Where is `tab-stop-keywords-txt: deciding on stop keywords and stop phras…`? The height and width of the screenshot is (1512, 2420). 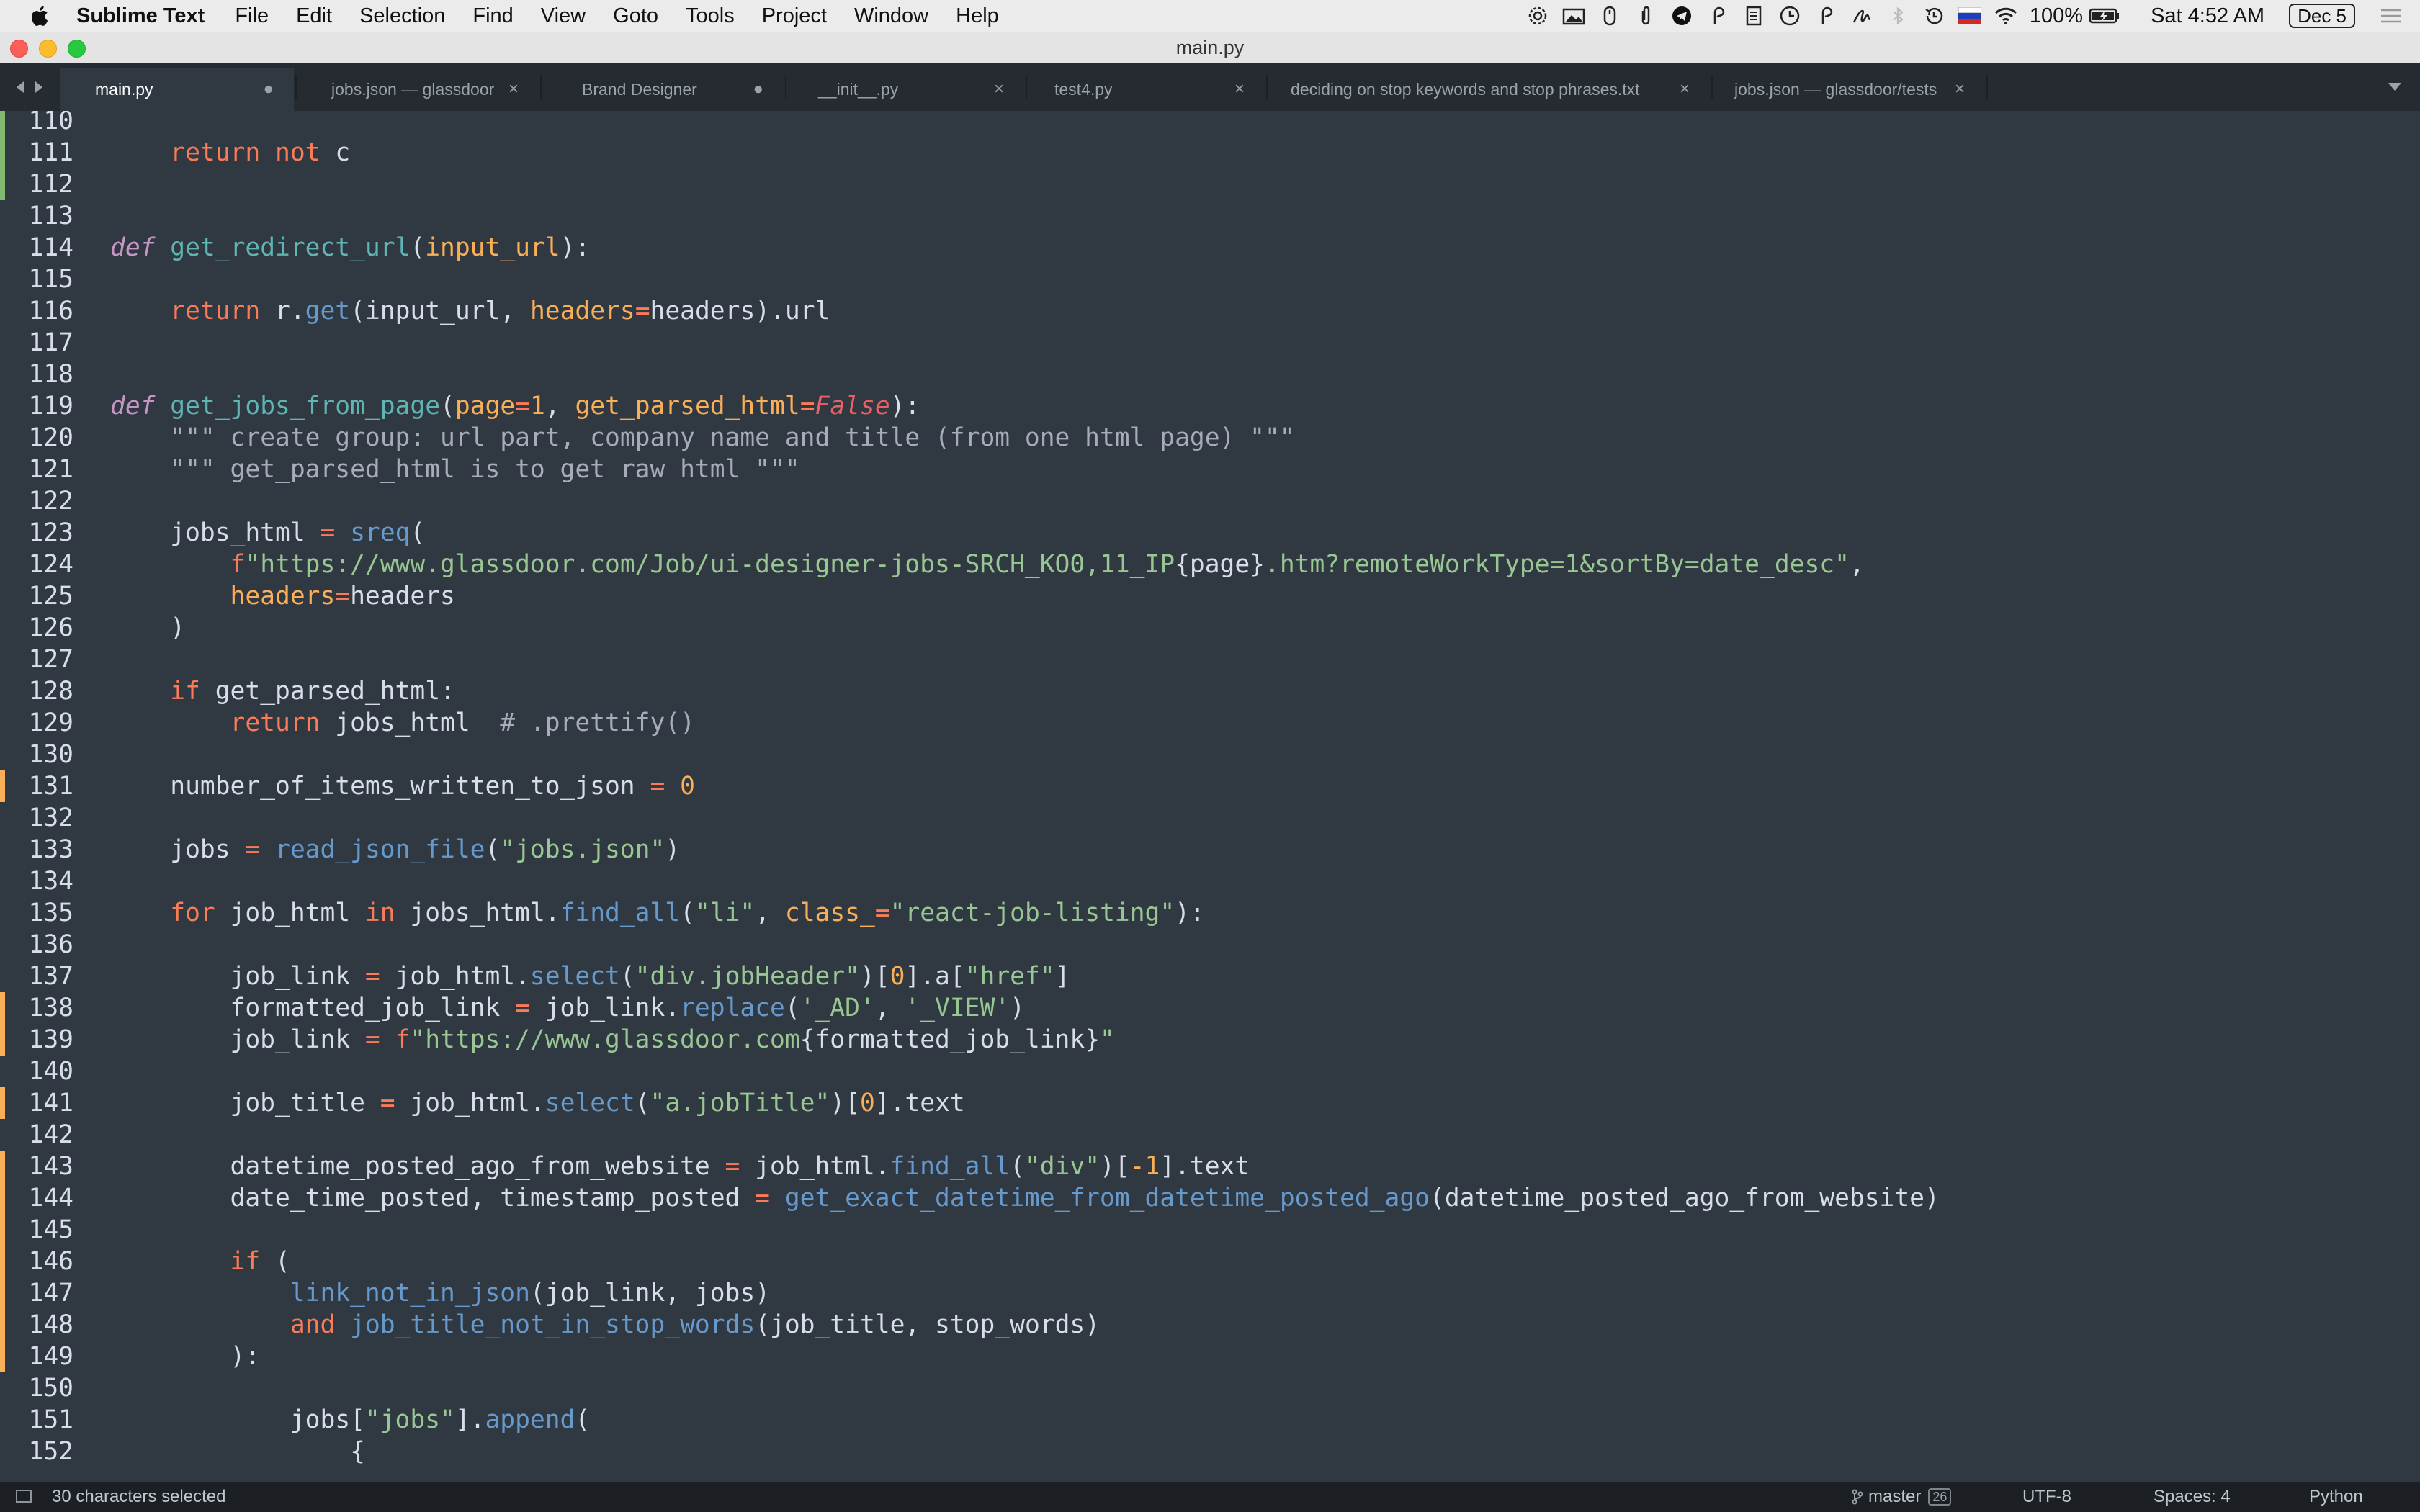
tab-stop-keywords-txt: deciding on stop keywords and stop phras… is located at coordinates (1489, 89).